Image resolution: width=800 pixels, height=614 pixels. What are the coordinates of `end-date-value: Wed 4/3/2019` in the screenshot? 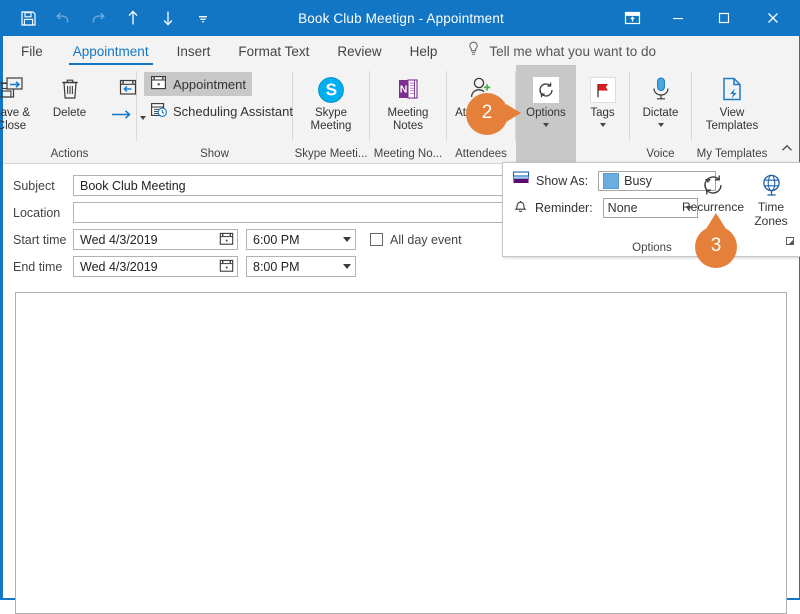 It's located at (119, 266).